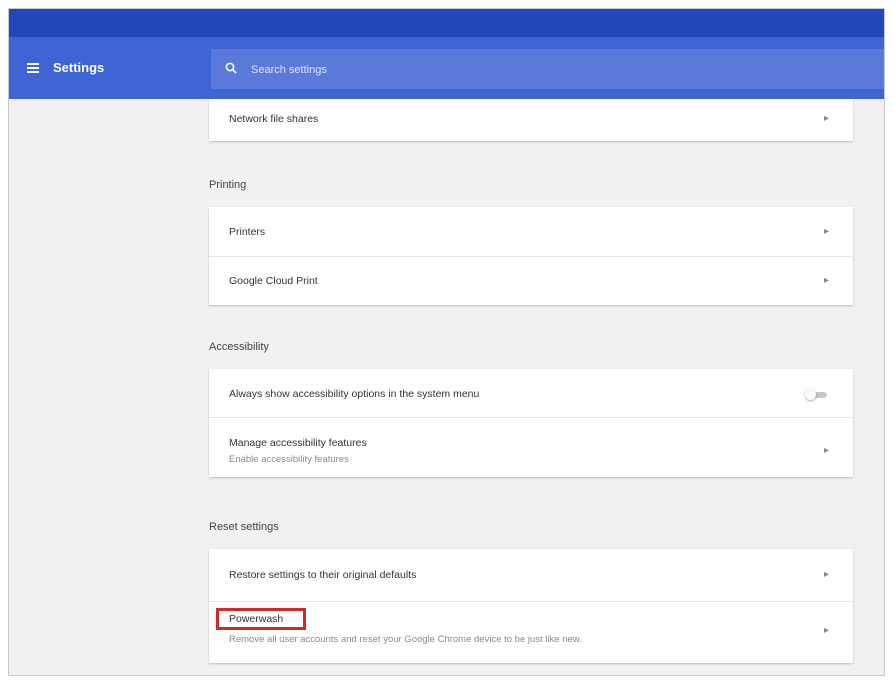  What do you see at coordinates (274, 119) in the screenshot?
I see `network-file-shares-label: Network file shares` at bounding box center [274, 119].